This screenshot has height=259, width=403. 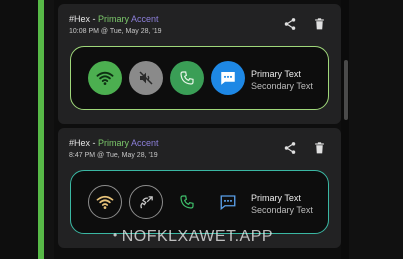 I want to click on watermark: • NOFKLXAWET.APP, so click(x=193, y=237).